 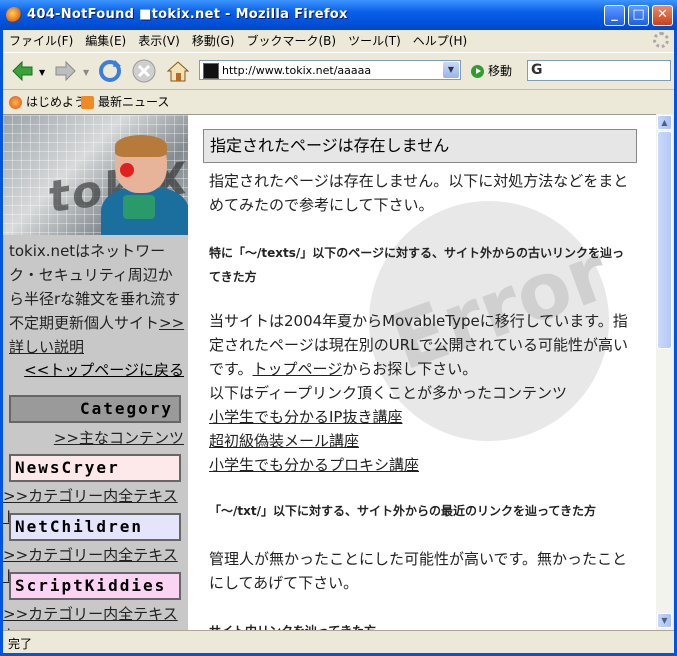 I want to click on firefox-bookmark-icon, so click(x=15, y=102).